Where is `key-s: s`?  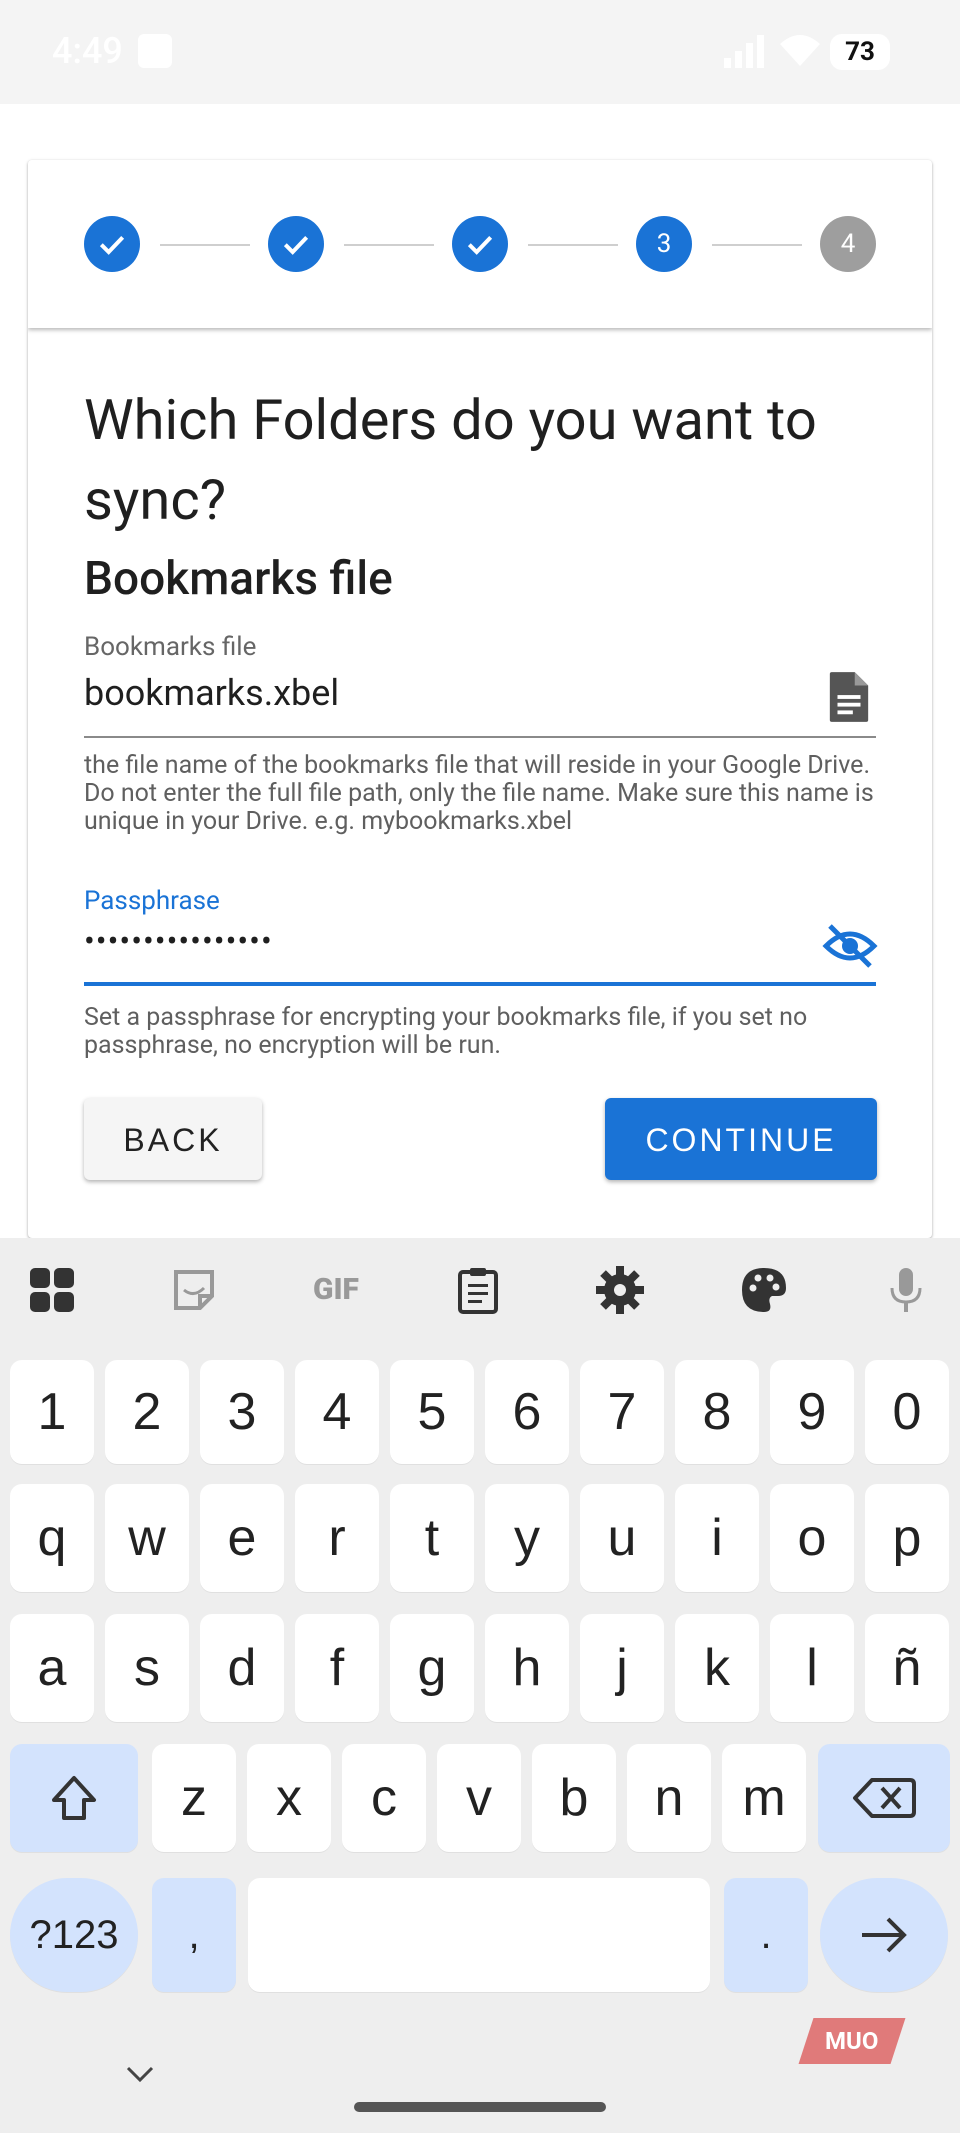 key-s: s is located at coordinates (147, 1668).